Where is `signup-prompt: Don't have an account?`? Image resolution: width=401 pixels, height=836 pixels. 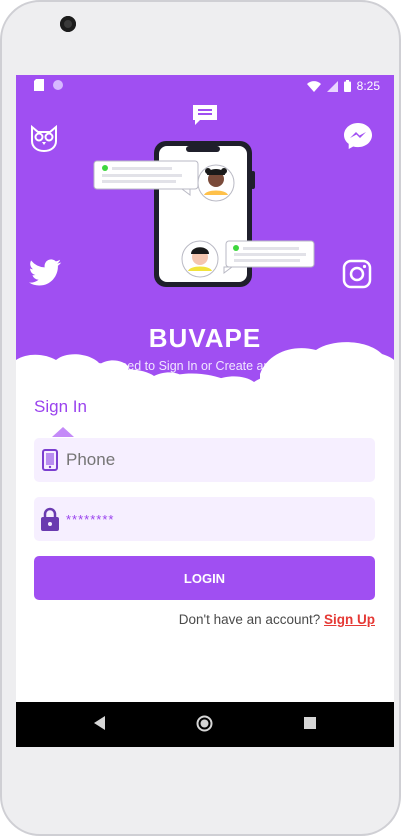 signup-prompt: Don't have an account? is located at coordinates (249, 619).